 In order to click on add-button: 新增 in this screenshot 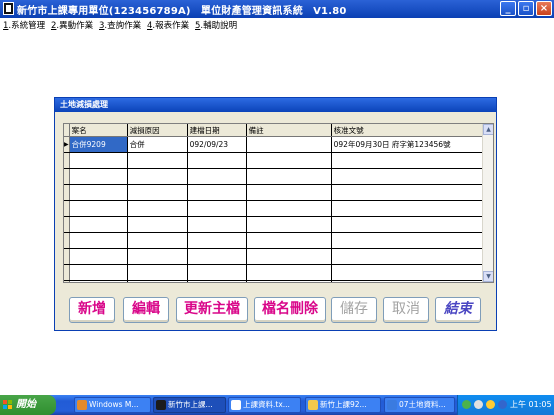, I will do `click(92, 310)`.